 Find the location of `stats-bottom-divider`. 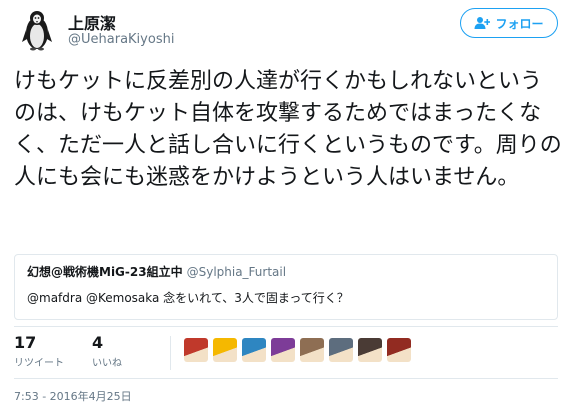

stats-bottom-divider is located at coordinates (286, 378).